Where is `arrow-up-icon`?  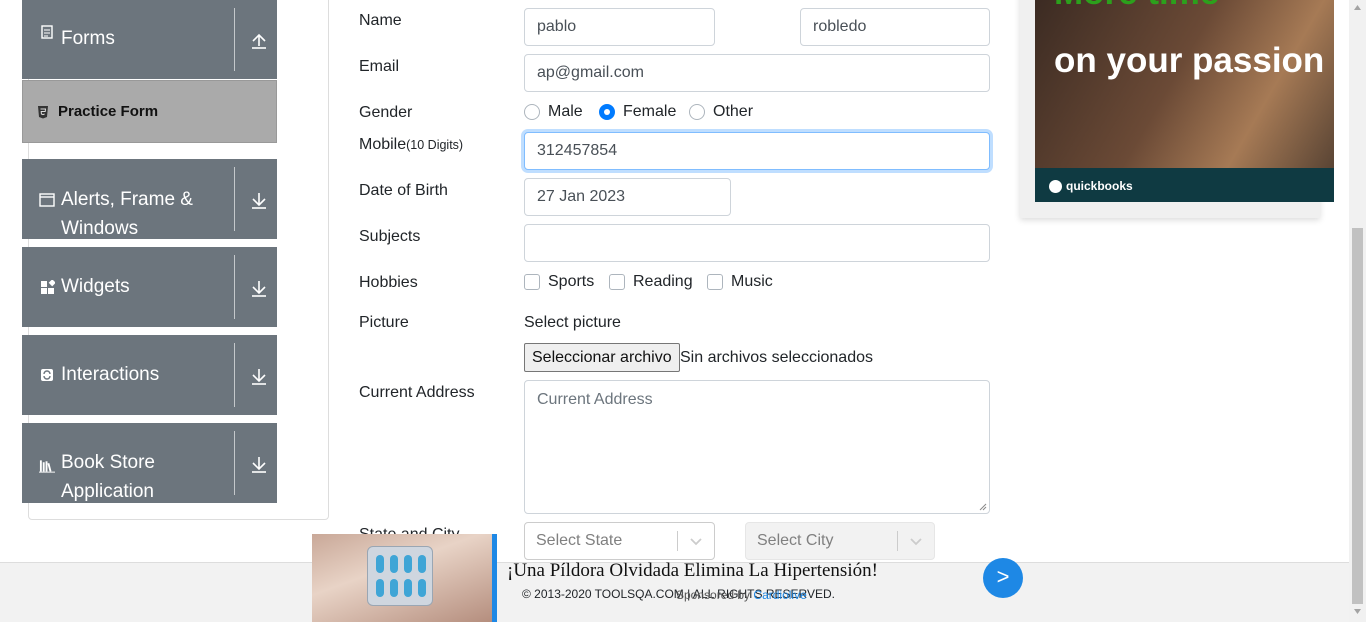 arrow-up-icon is located at coordinates (259, 41).